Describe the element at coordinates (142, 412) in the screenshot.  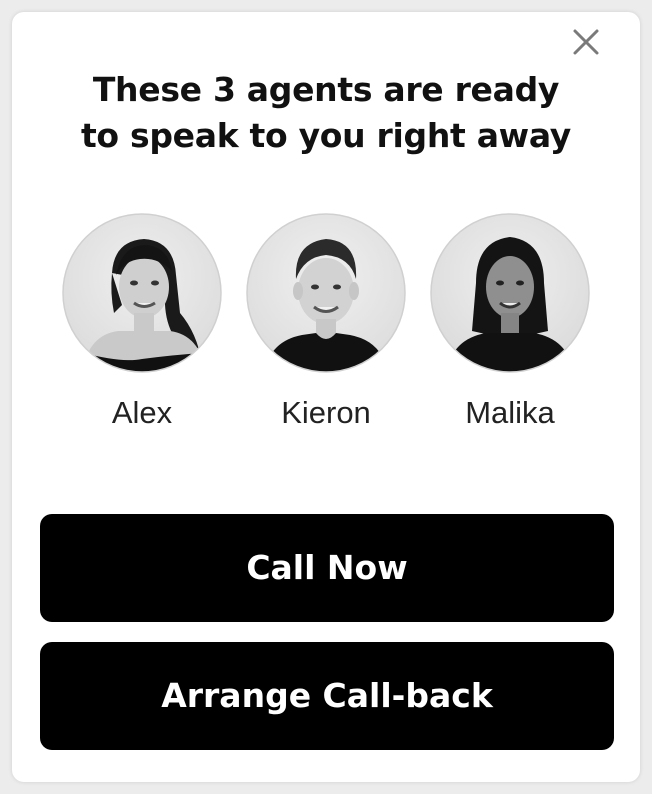
I see `agent-name-alex: Alex` at that location.